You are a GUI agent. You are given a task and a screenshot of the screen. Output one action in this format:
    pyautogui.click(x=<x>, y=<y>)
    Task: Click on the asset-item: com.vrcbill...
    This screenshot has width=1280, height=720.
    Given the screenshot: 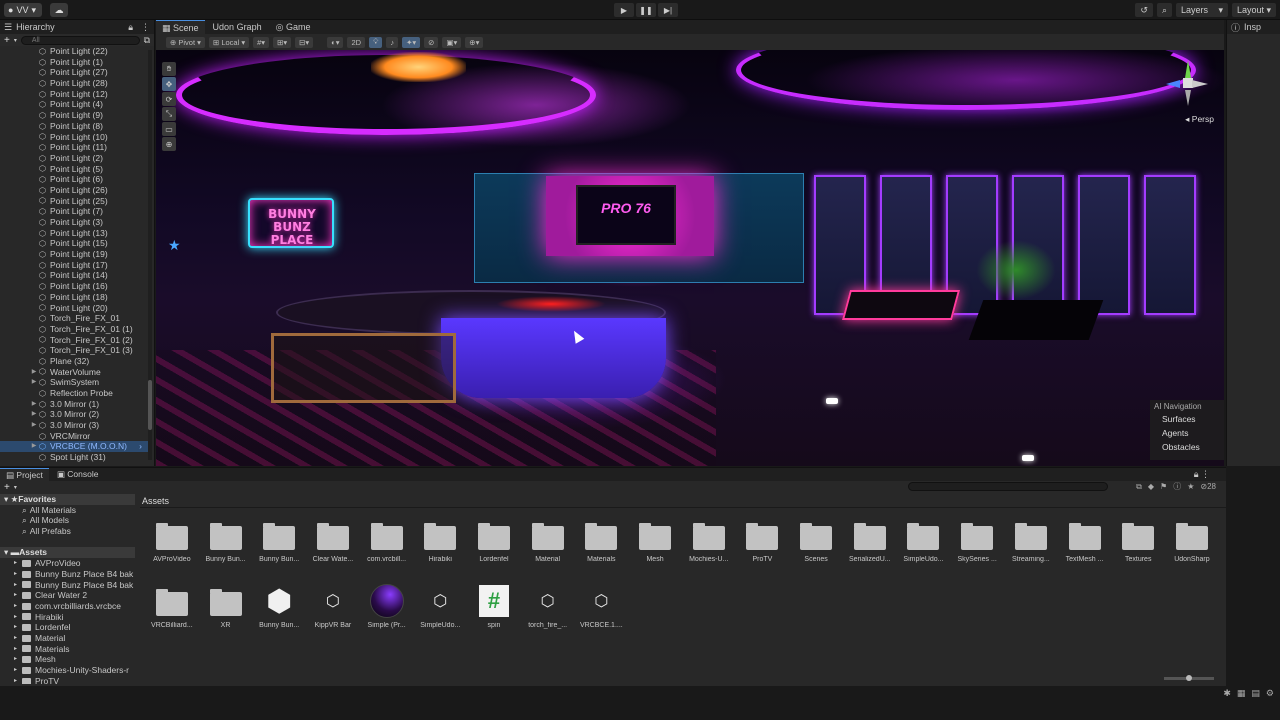 What is the action you would take?
    pyautogui.click(x=387, y=546)
    